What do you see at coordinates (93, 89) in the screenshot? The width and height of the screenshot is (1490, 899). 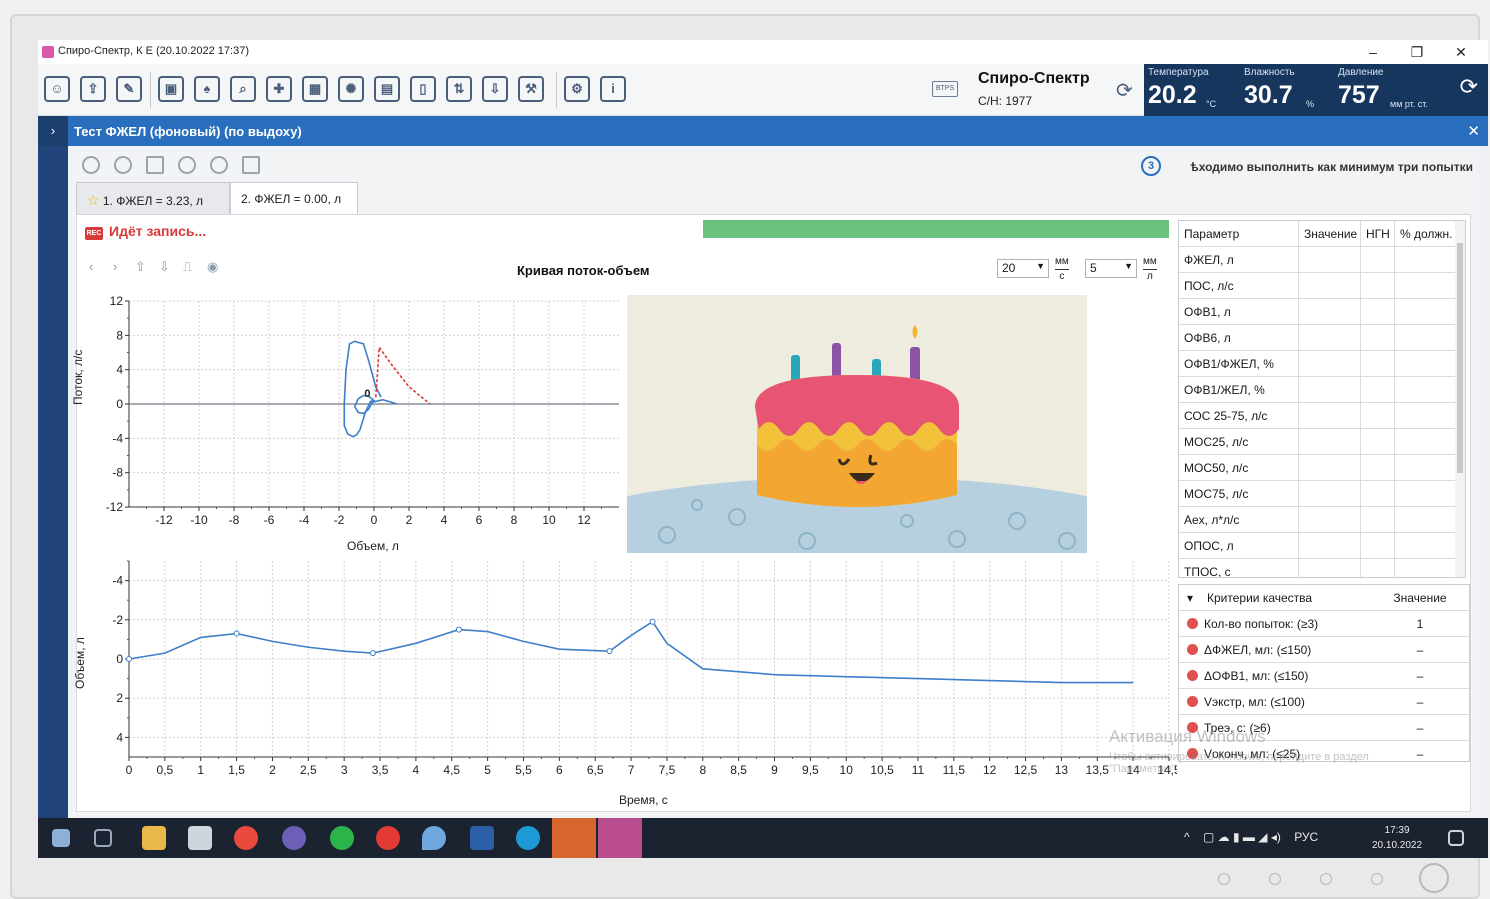 I see `export-icon: ⇪` at bounding box center [93, 89].